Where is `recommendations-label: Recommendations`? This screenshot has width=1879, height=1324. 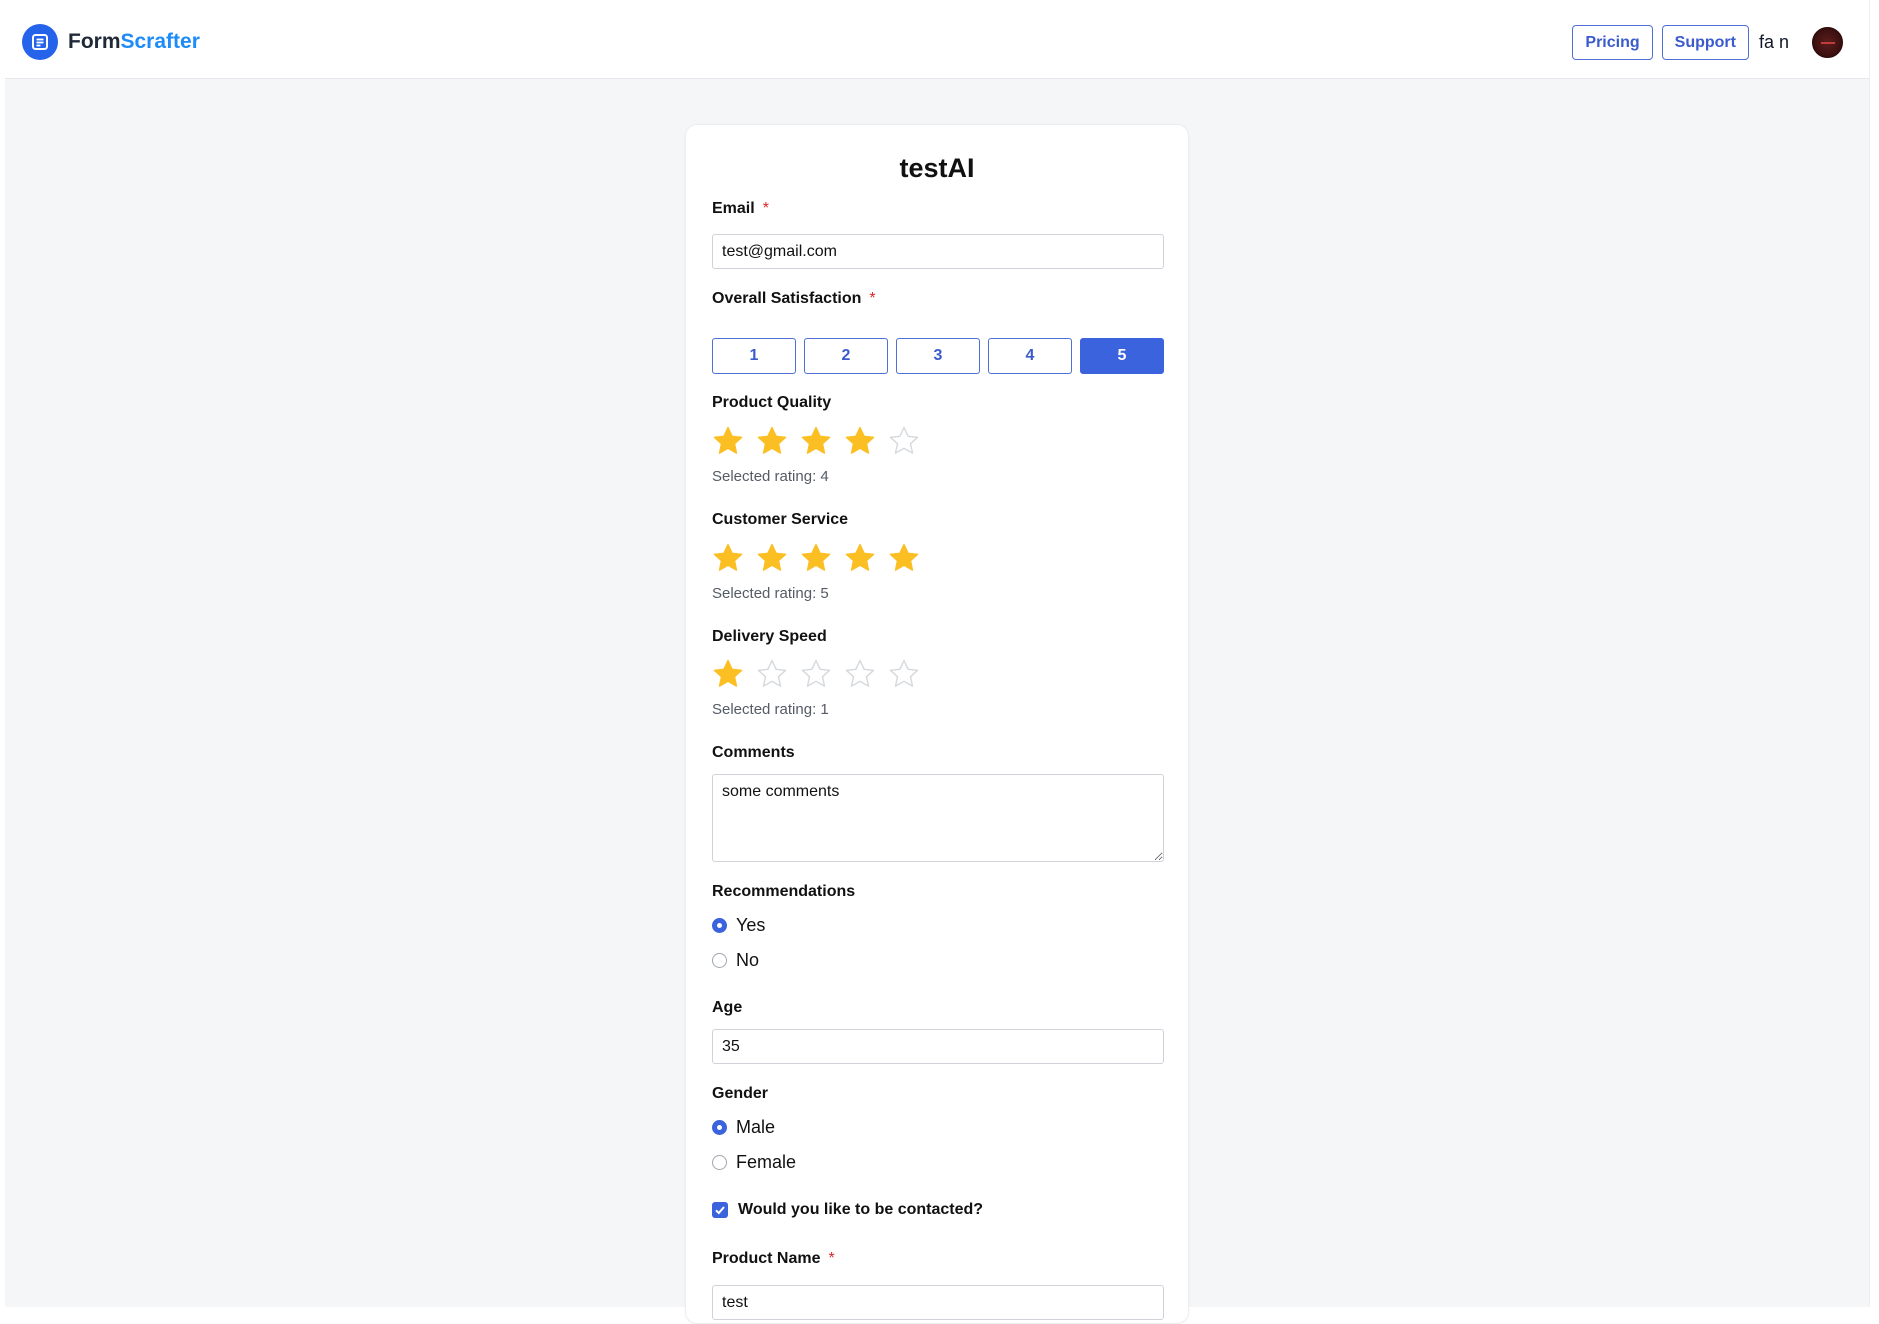
recommendations-label: Recommendations is located at coordinates (784, 891).